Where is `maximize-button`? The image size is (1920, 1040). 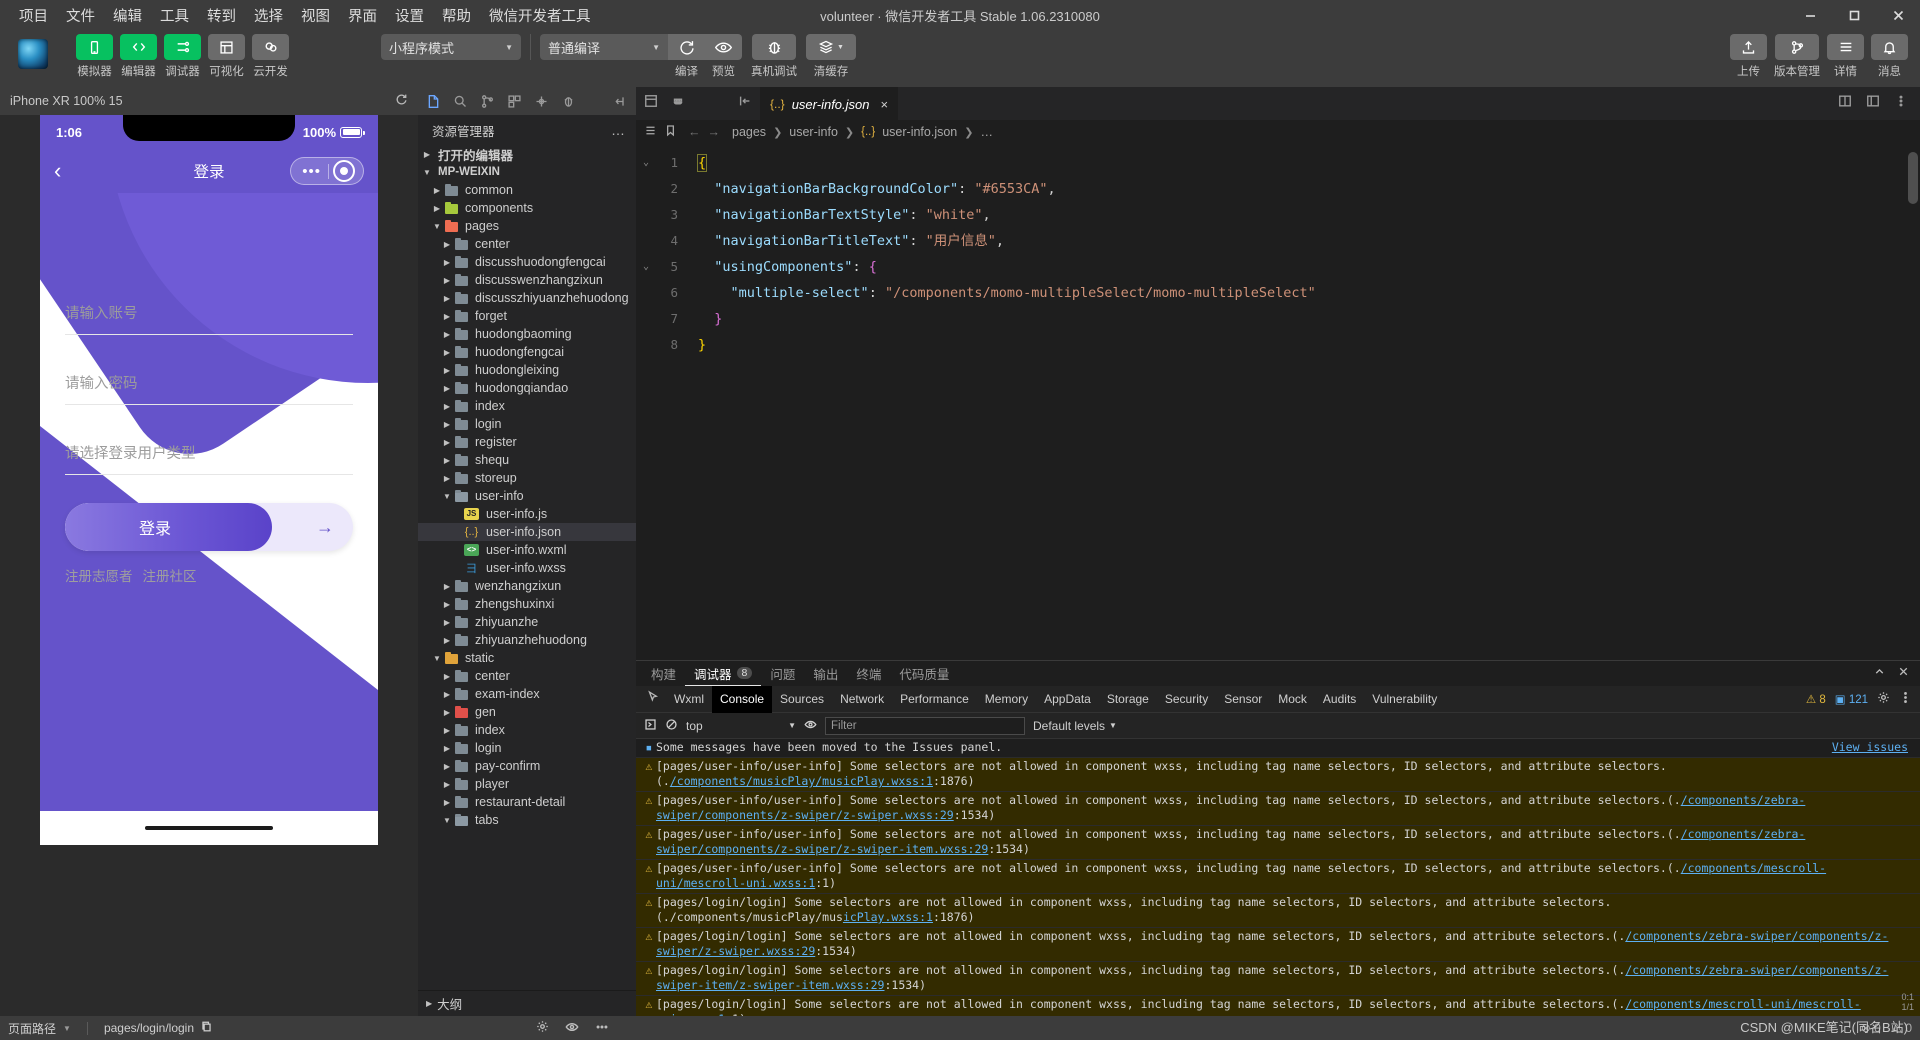
maximize-button is located at coordinates (1854, 15).